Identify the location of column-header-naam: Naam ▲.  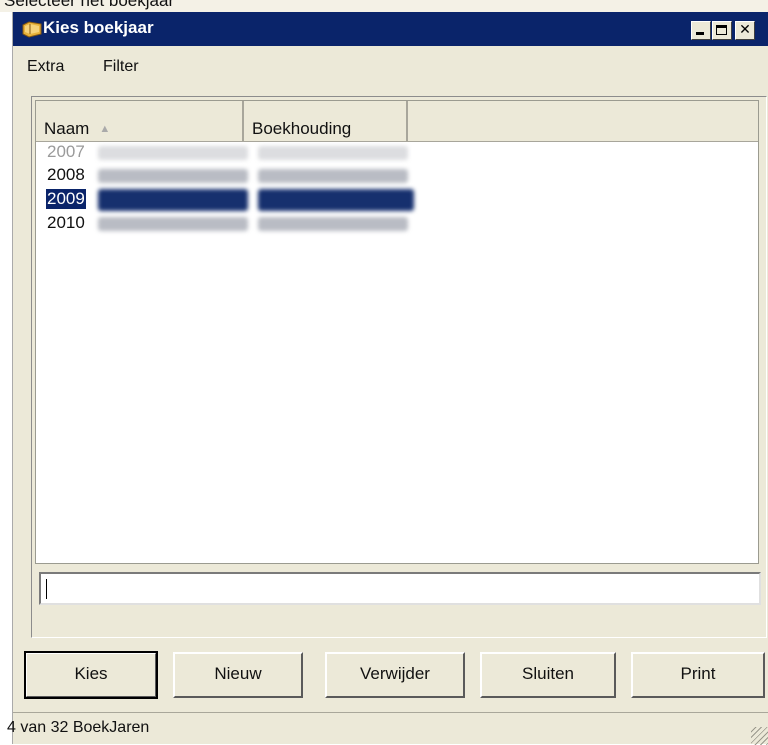
(140, 121).